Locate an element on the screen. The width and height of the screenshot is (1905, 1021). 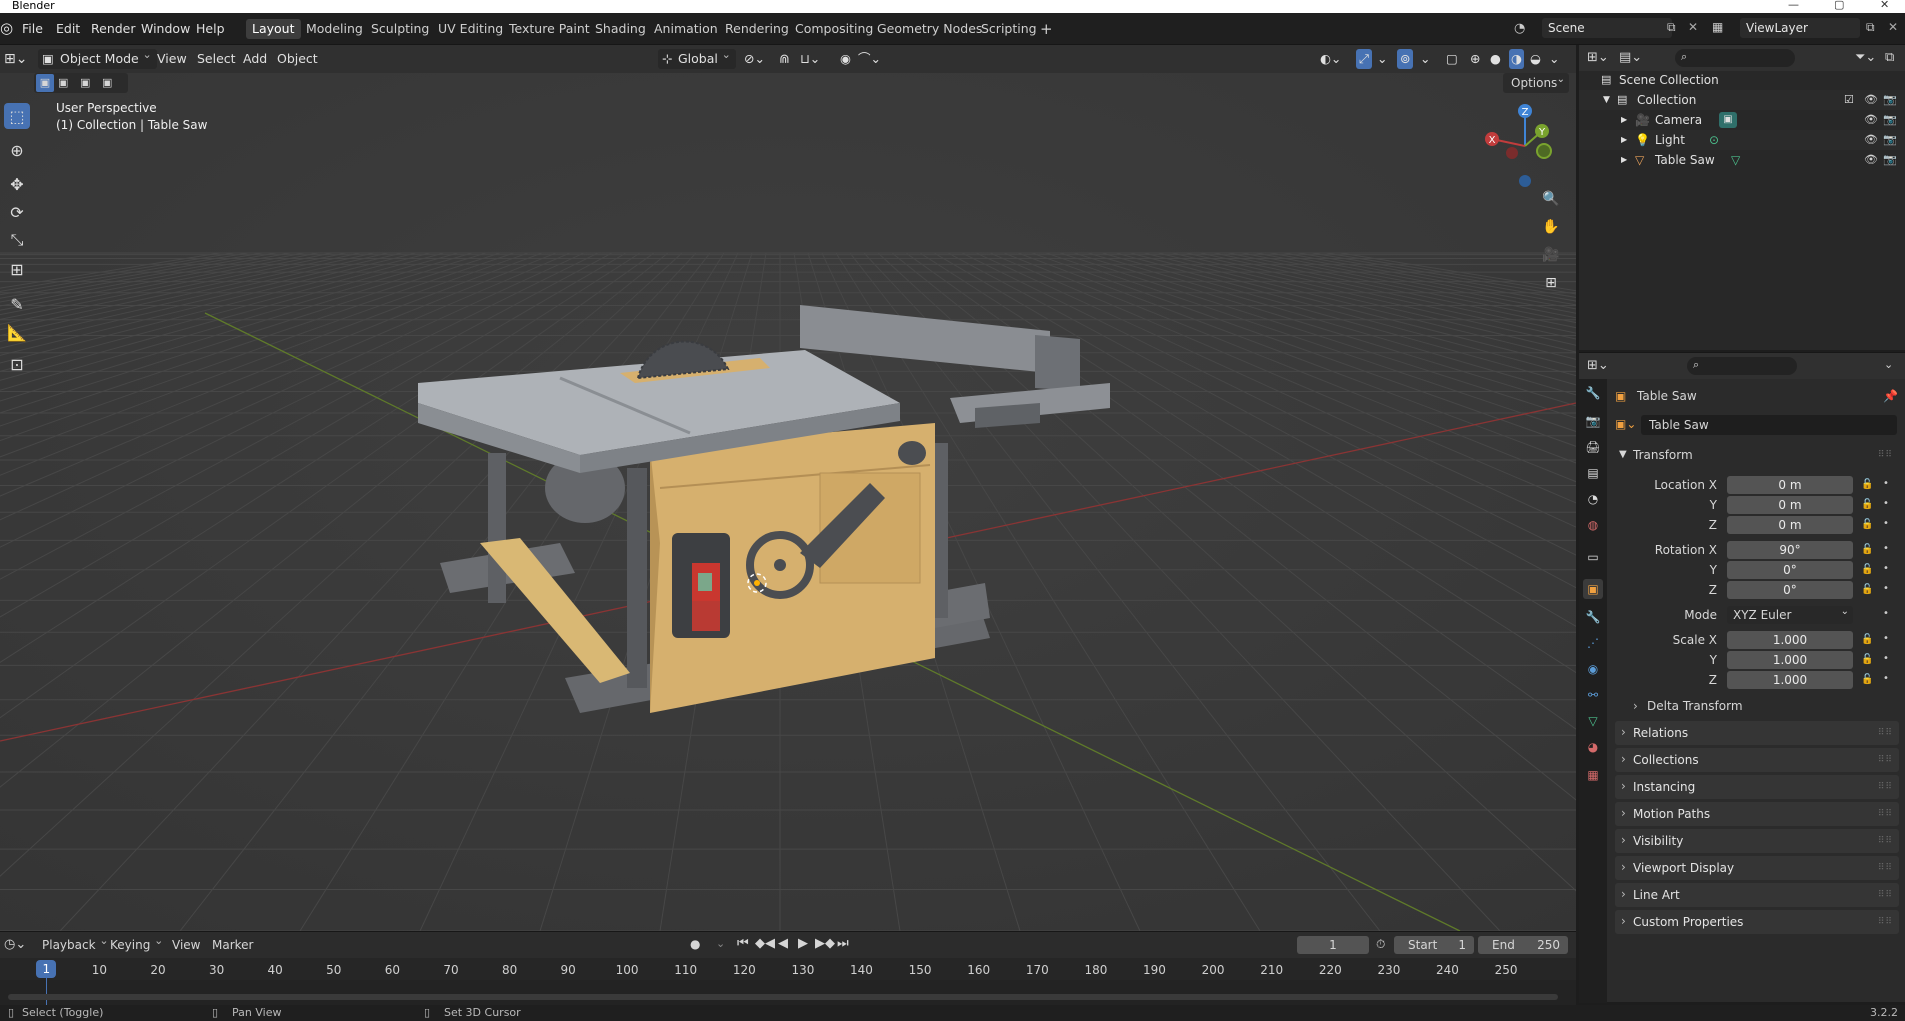
tab-layout: Layout is located at coordinates (273, 29).